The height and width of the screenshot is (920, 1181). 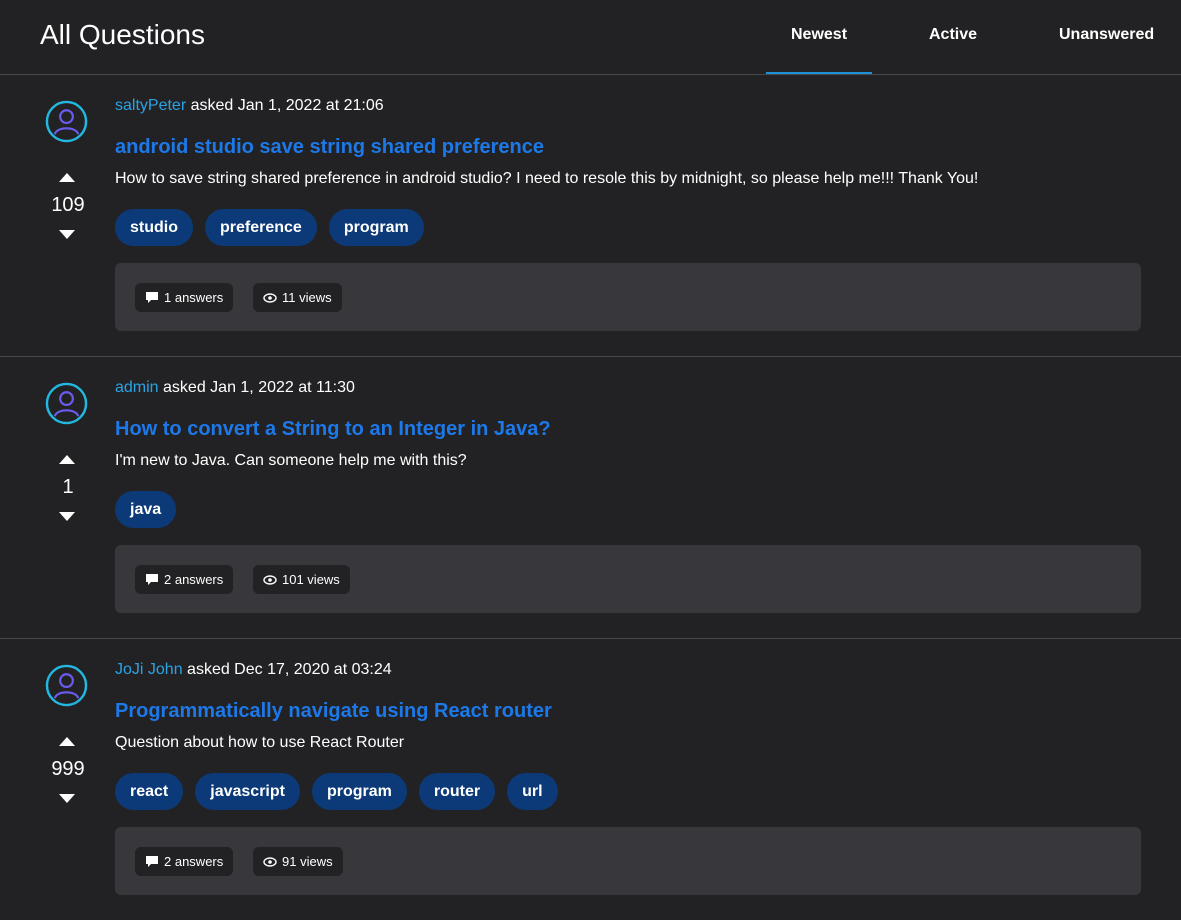 What do you see at coordinates (68, 205) in the screenshot?
I see `vote-count: 109` at bounding box center [68, 205].